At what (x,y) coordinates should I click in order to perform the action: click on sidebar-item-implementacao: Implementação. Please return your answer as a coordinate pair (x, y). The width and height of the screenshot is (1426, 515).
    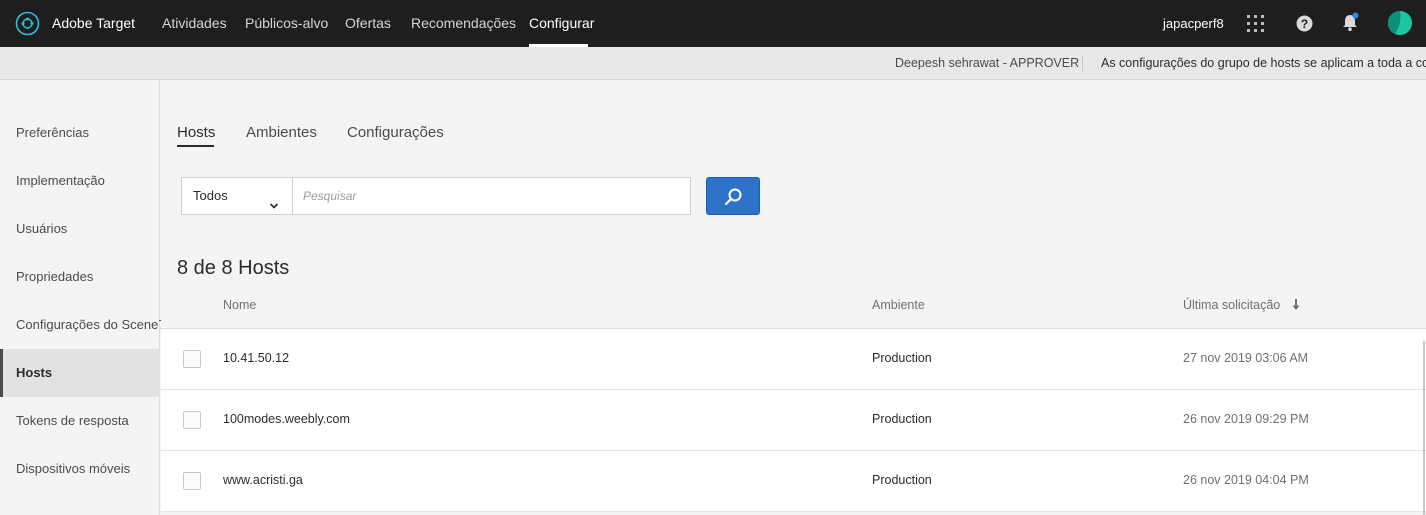
    Looking at the image, I should click on (80, 181).